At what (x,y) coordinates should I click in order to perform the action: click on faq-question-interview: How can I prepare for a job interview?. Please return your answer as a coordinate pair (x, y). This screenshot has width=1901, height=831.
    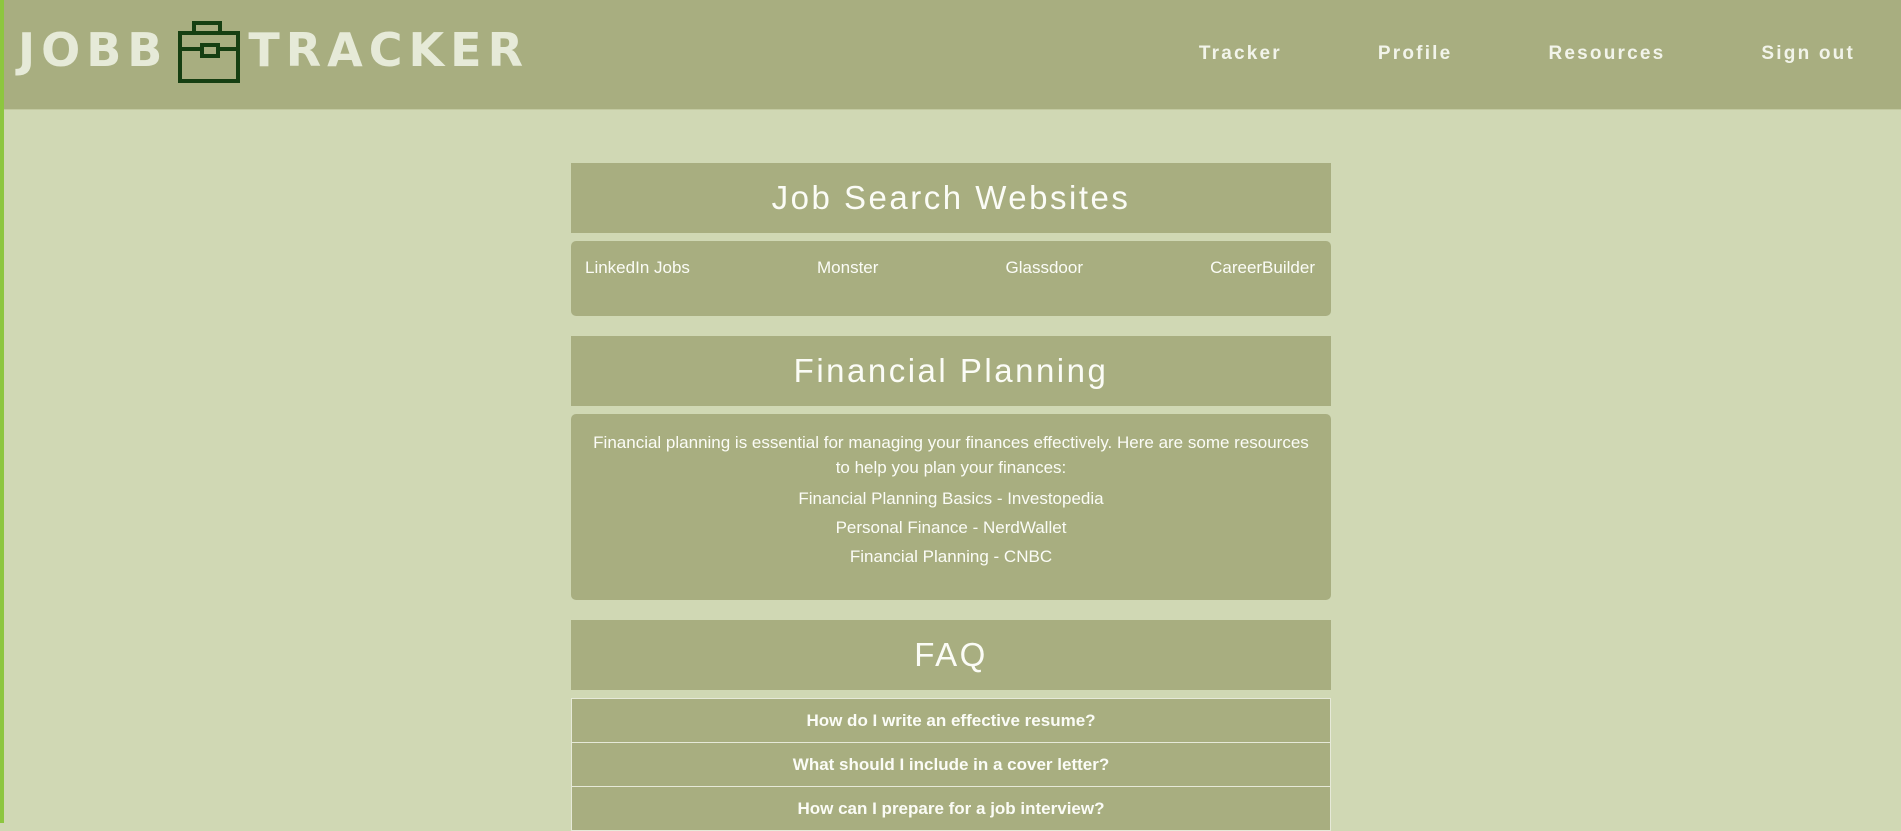
    Looking at the image, I should click on (951, 808).